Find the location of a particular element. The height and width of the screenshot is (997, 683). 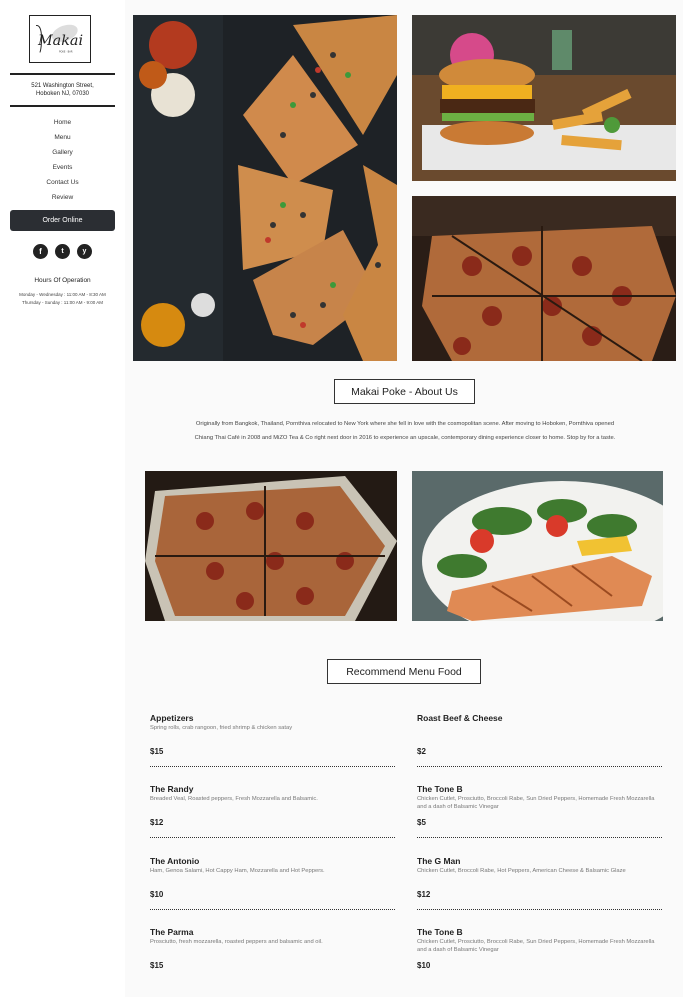

logo-sub: POKE · BAR is located at coordinates (66, 51).